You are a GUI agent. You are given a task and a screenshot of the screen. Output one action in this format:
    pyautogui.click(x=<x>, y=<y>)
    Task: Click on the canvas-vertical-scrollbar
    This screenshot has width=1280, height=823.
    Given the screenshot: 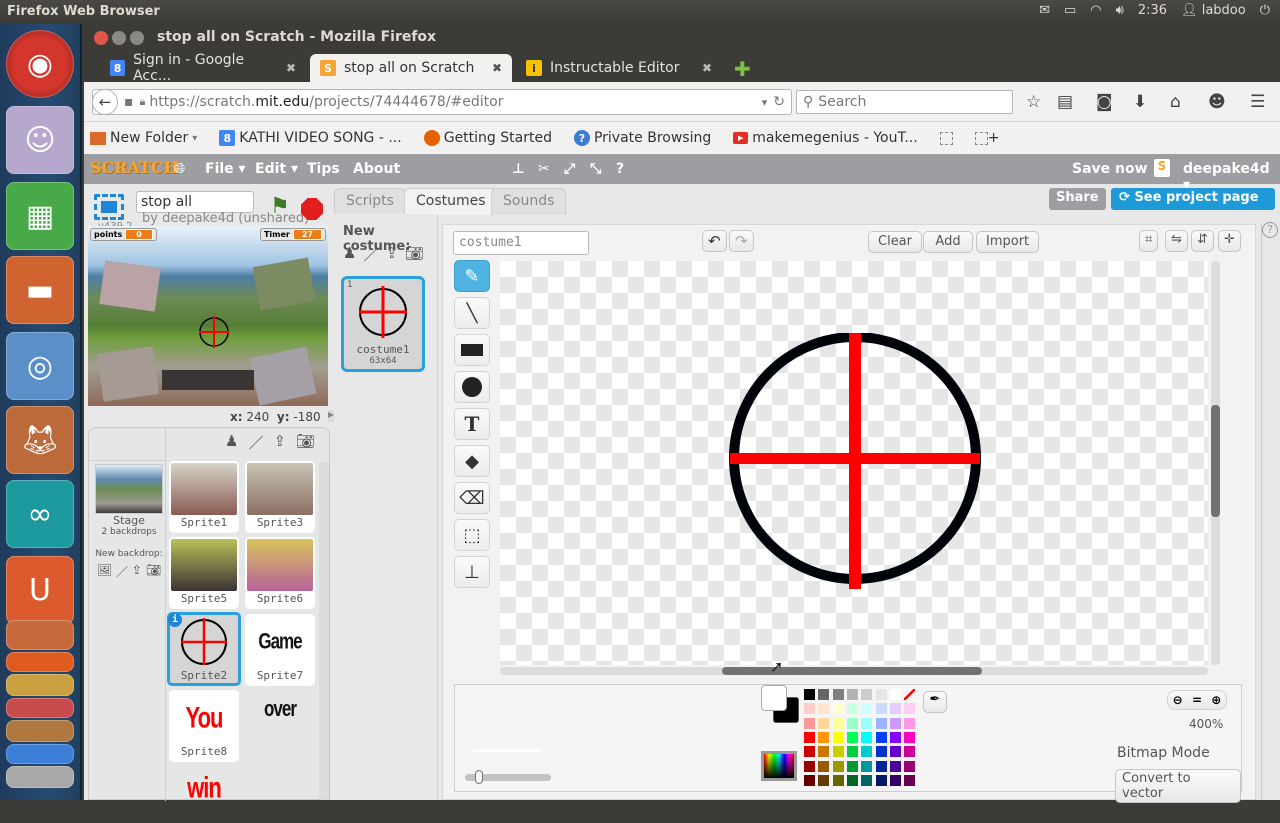 What is the action you would take?
    pyautogui.click(x=1215, y=463)
    